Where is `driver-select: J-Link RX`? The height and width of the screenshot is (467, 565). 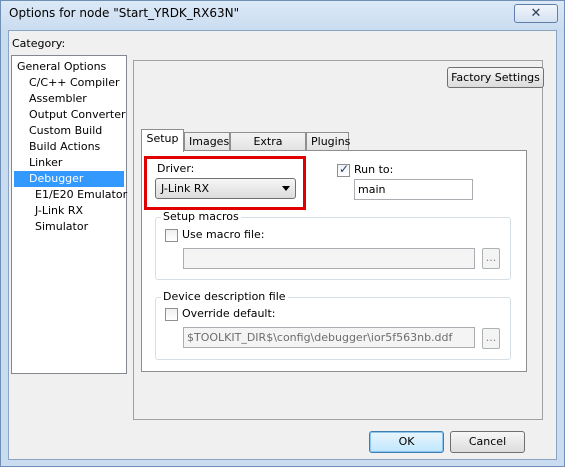 driver-select: J-Link RX is located at coordinates (225, 188).